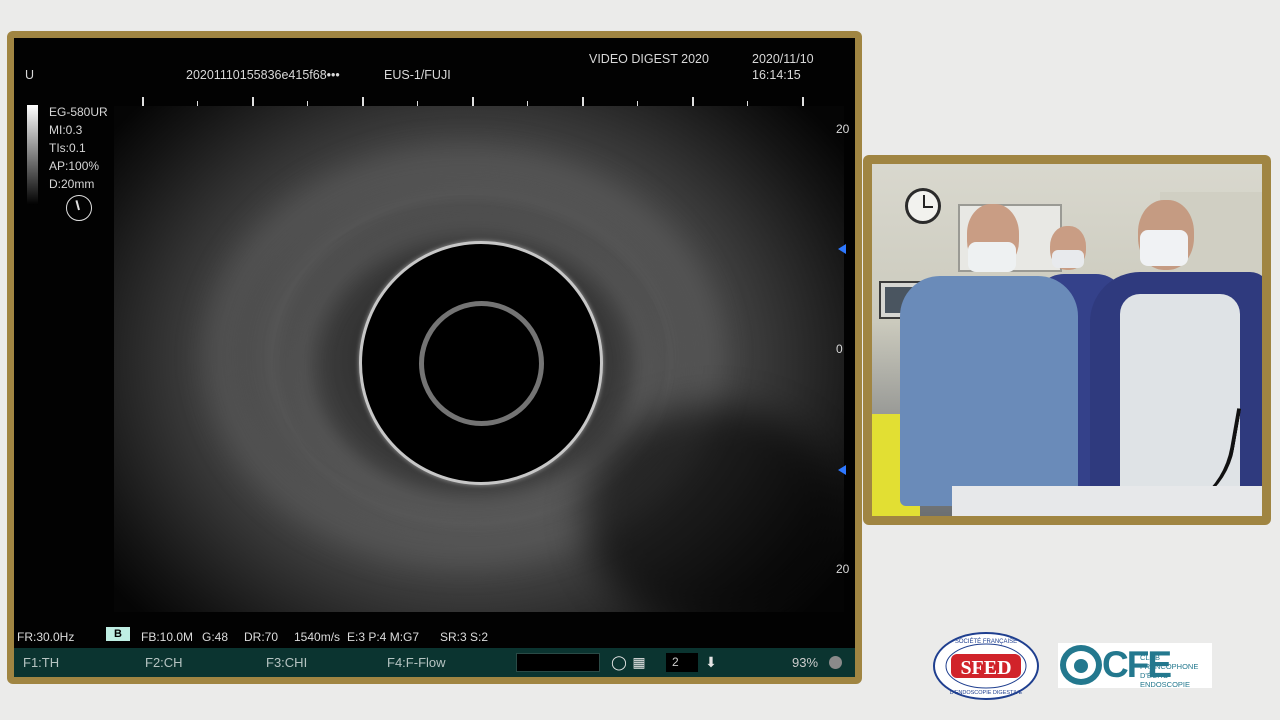 This screenshot has width=1280, height=720. I want to click on b-mode-badge: B, so click(118, 634).